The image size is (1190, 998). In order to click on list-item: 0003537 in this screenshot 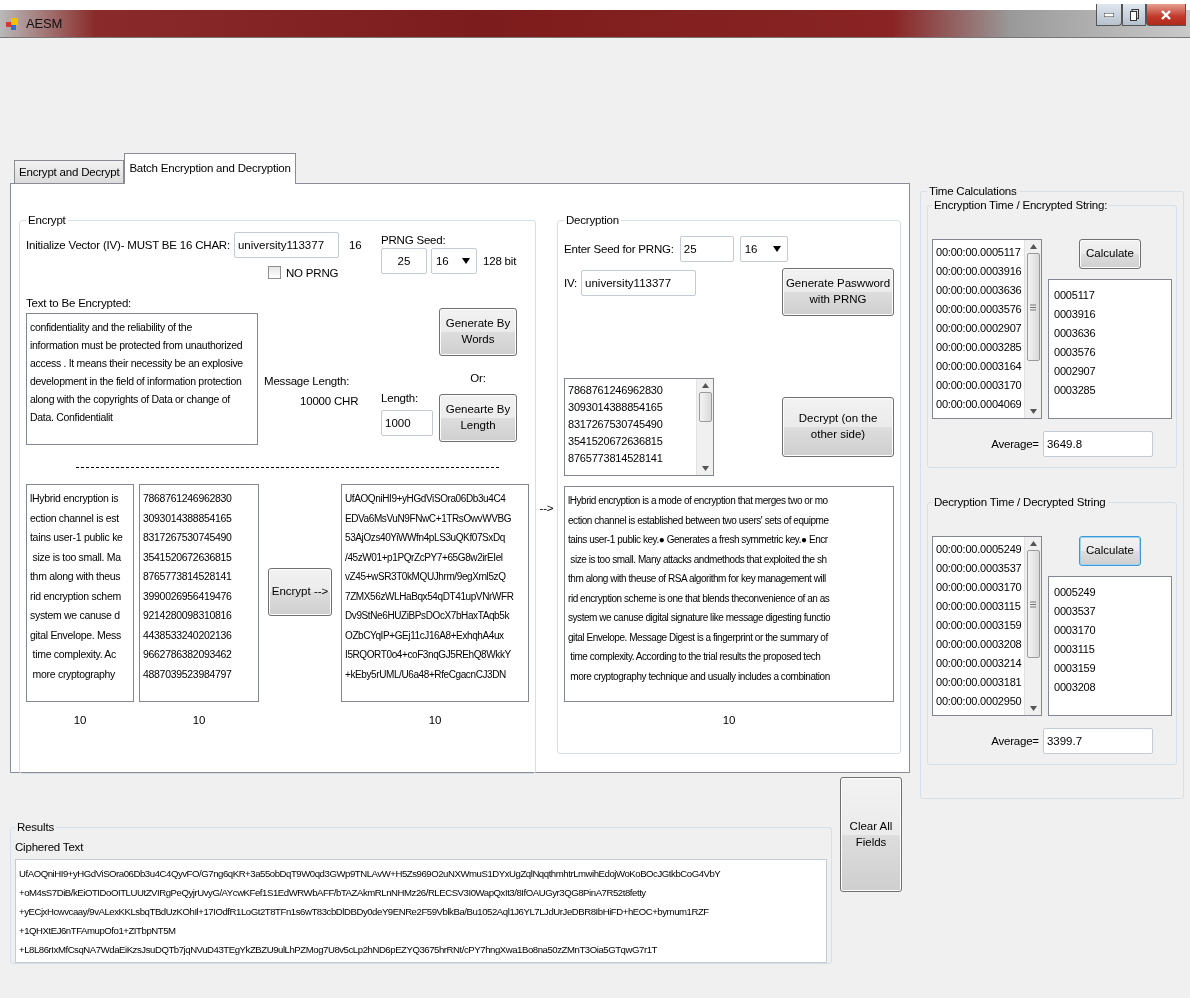, I will do `click(1110, 611)`.